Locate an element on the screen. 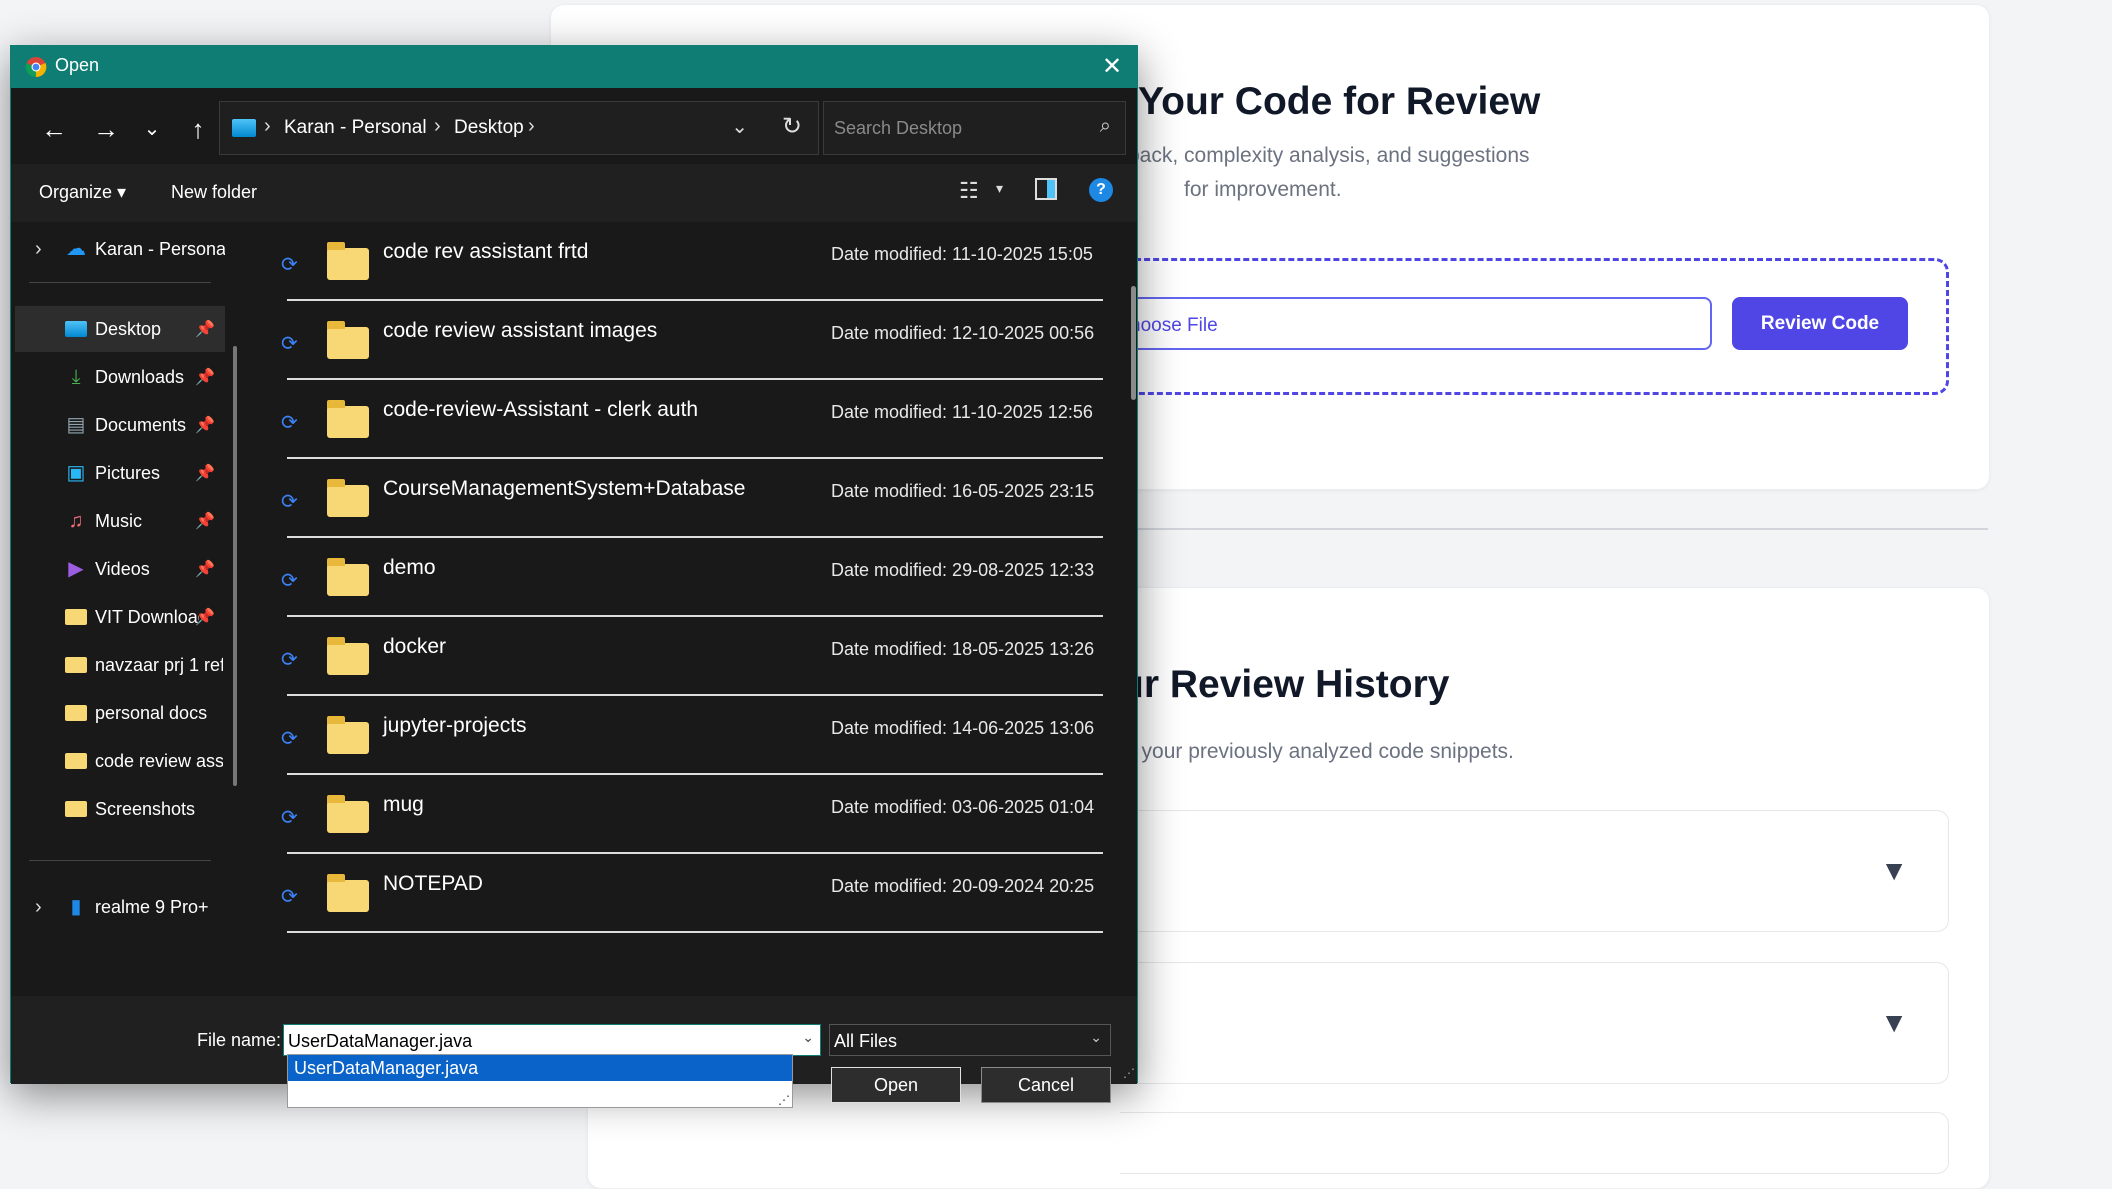 This screenshot has height=1189, width=2112. forward-arrow-icon: → is located at coordinates (106, 129).